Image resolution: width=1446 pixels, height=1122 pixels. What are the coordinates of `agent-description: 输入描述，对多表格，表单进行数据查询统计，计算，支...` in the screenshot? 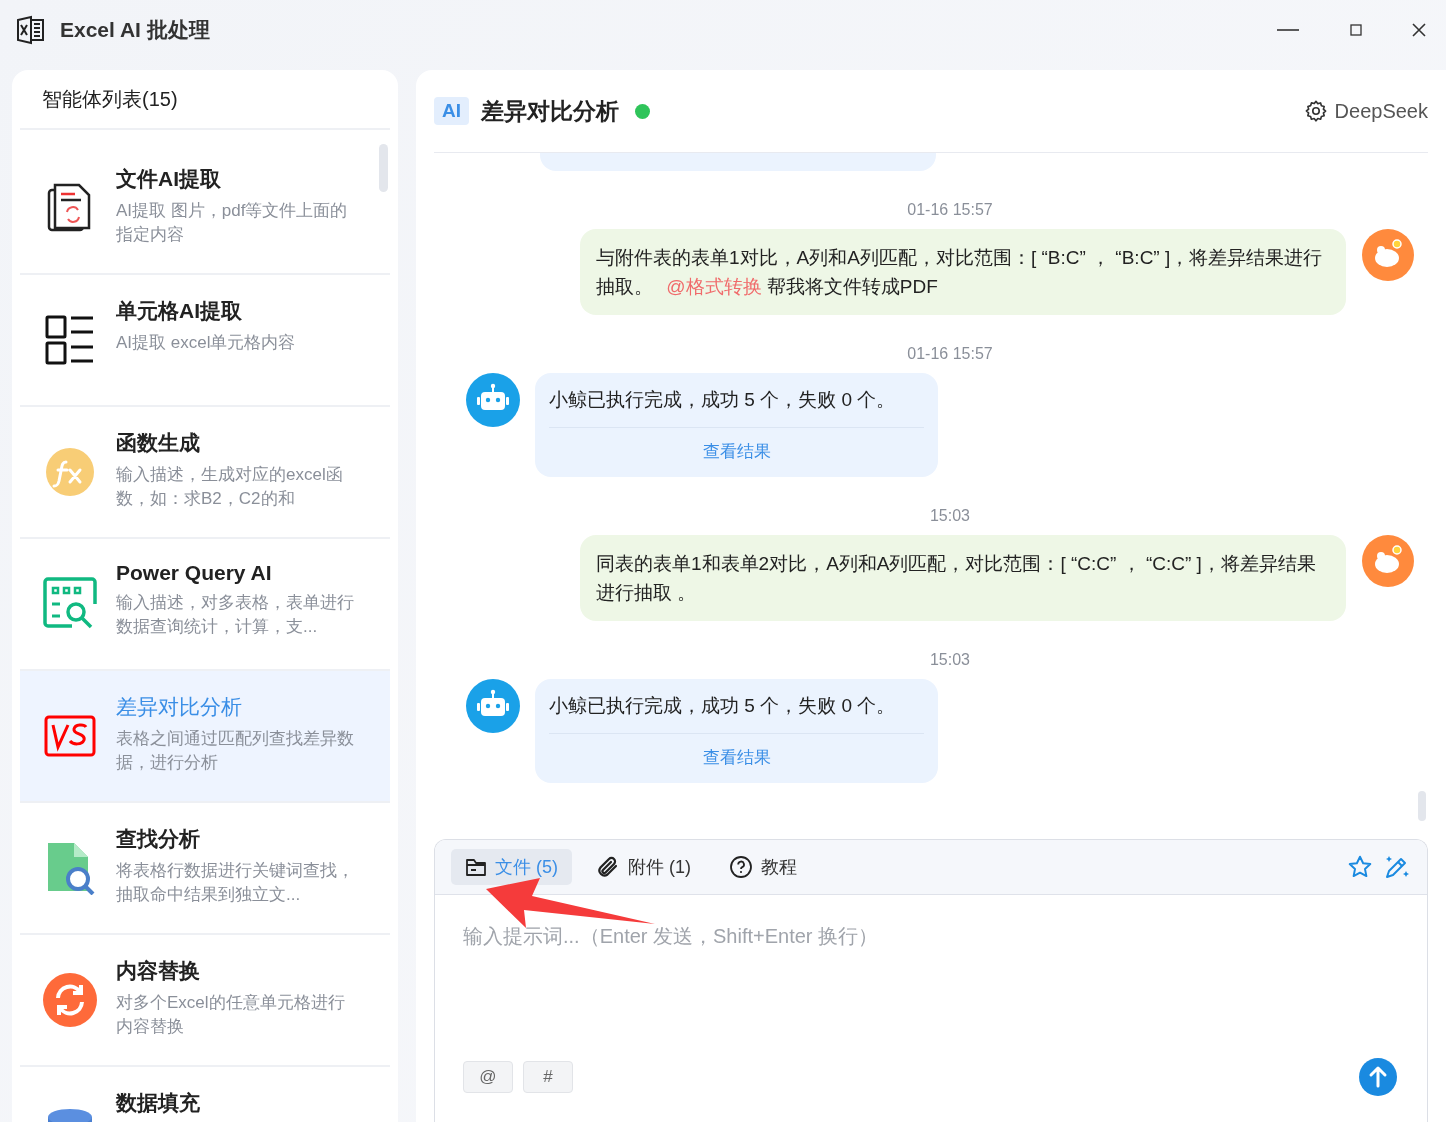 It's located at (235, 615).